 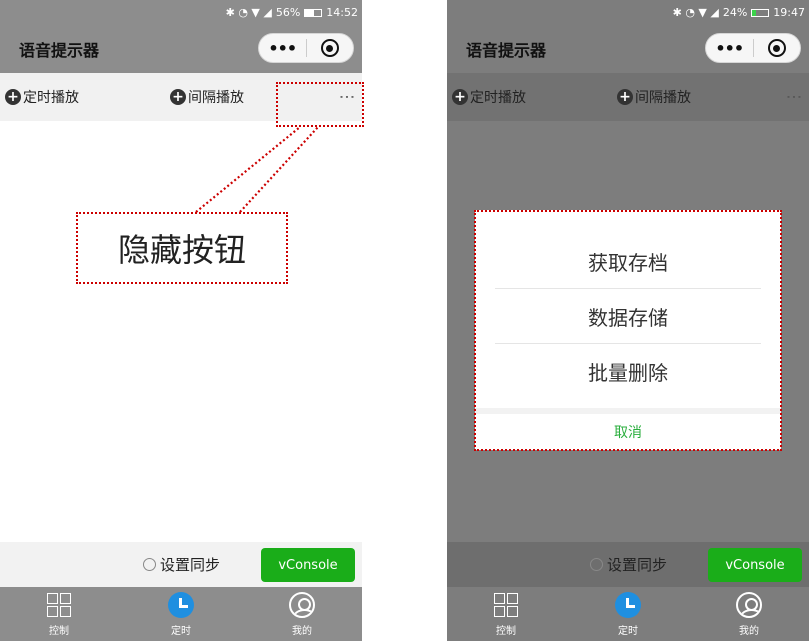 What do you see at coordinates (342, 12) in the screenshot?
I see `status-time: 14:52` at bounding box center [342, 12].